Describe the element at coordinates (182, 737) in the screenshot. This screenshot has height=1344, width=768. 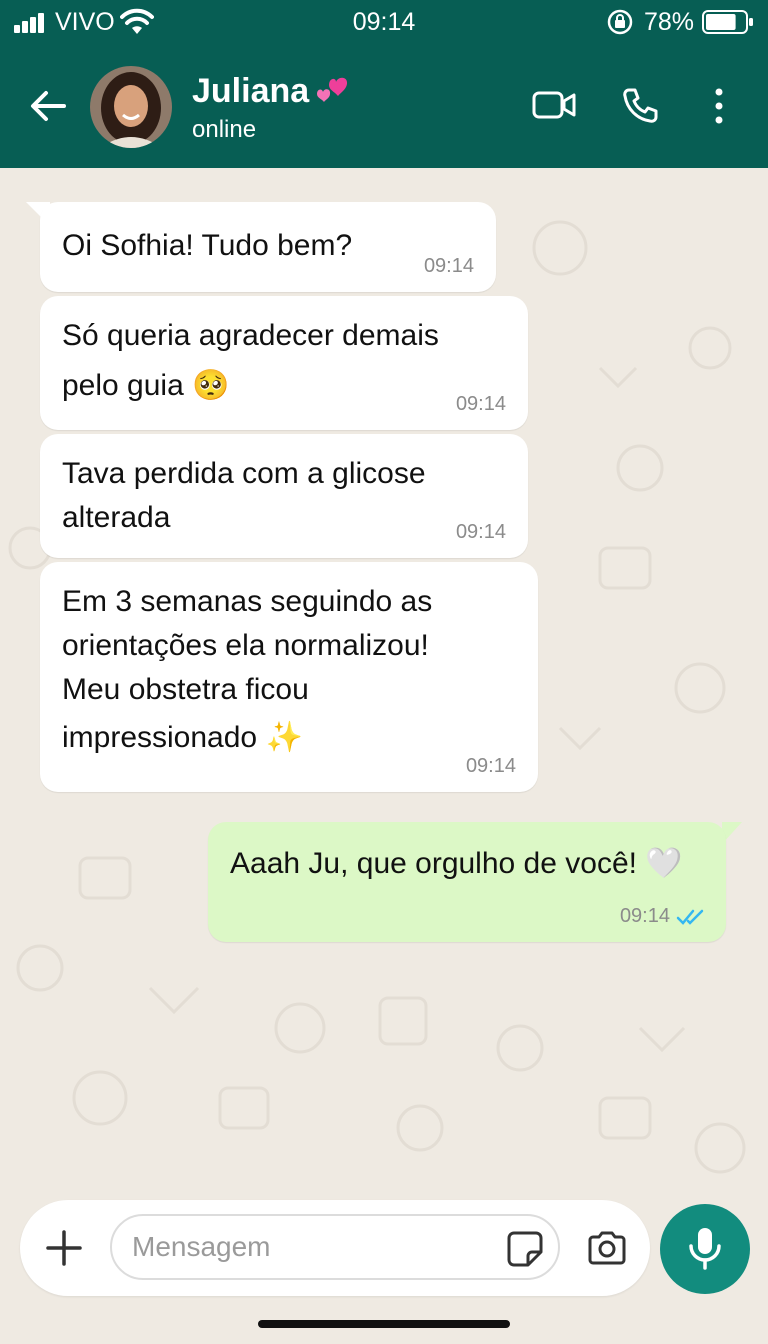
I see `message-text: impressionado ✨` at that location.